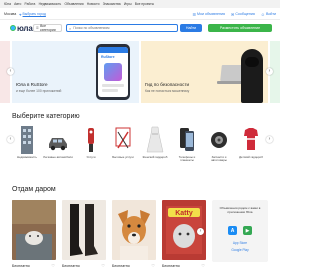 Image resolution: width=320 pixels, height=280 pixels. Describe the element at coordinates (34, 230) in the screenshot. I see `cat-photo` at that location.